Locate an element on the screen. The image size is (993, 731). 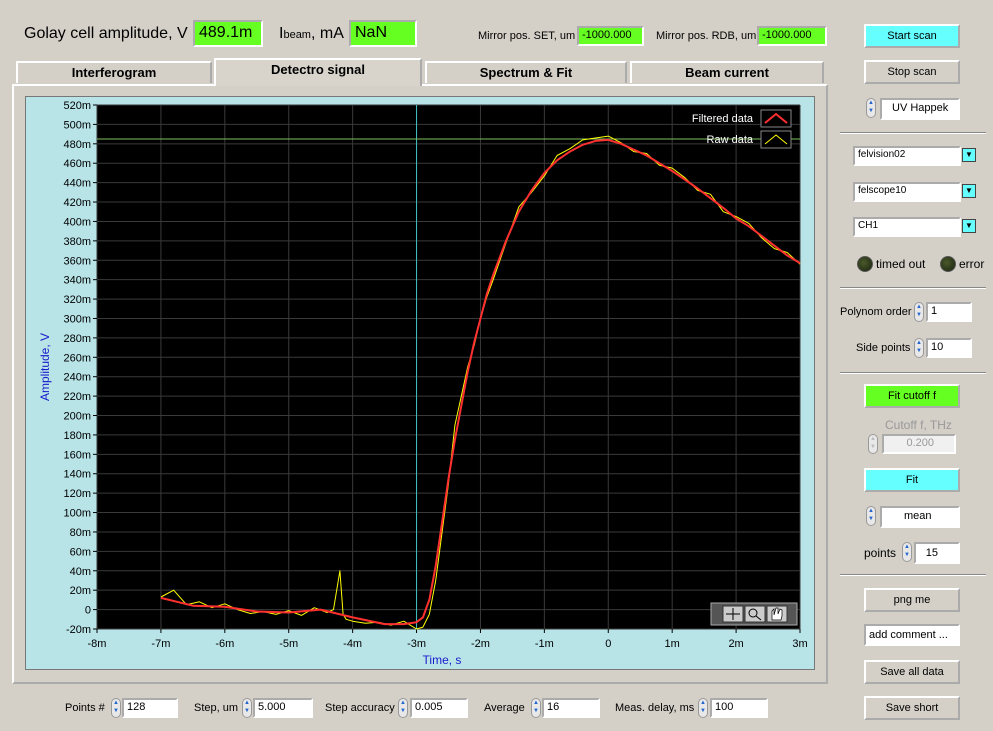
y-tick-label: 160m is located at coordinates (77, 455).